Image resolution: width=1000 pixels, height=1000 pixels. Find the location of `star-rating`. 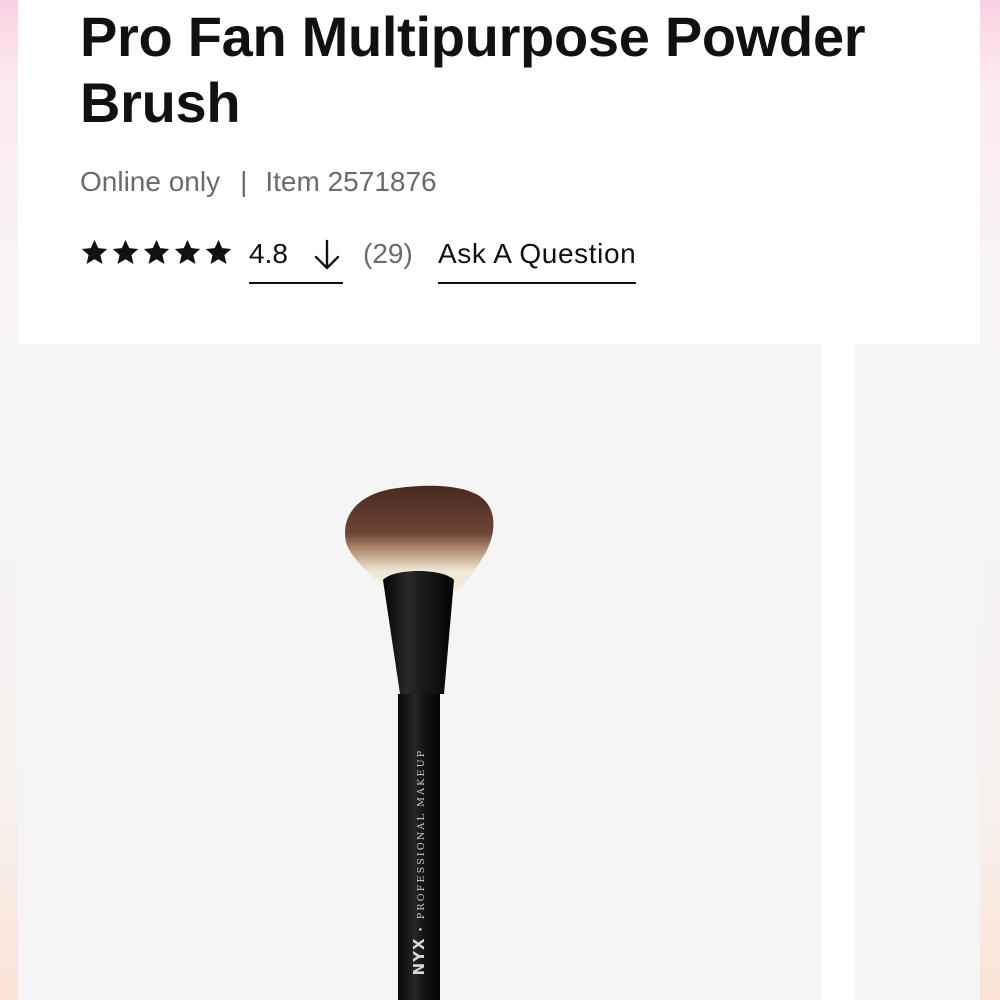

star-rating is located at coordinates (156, 252).